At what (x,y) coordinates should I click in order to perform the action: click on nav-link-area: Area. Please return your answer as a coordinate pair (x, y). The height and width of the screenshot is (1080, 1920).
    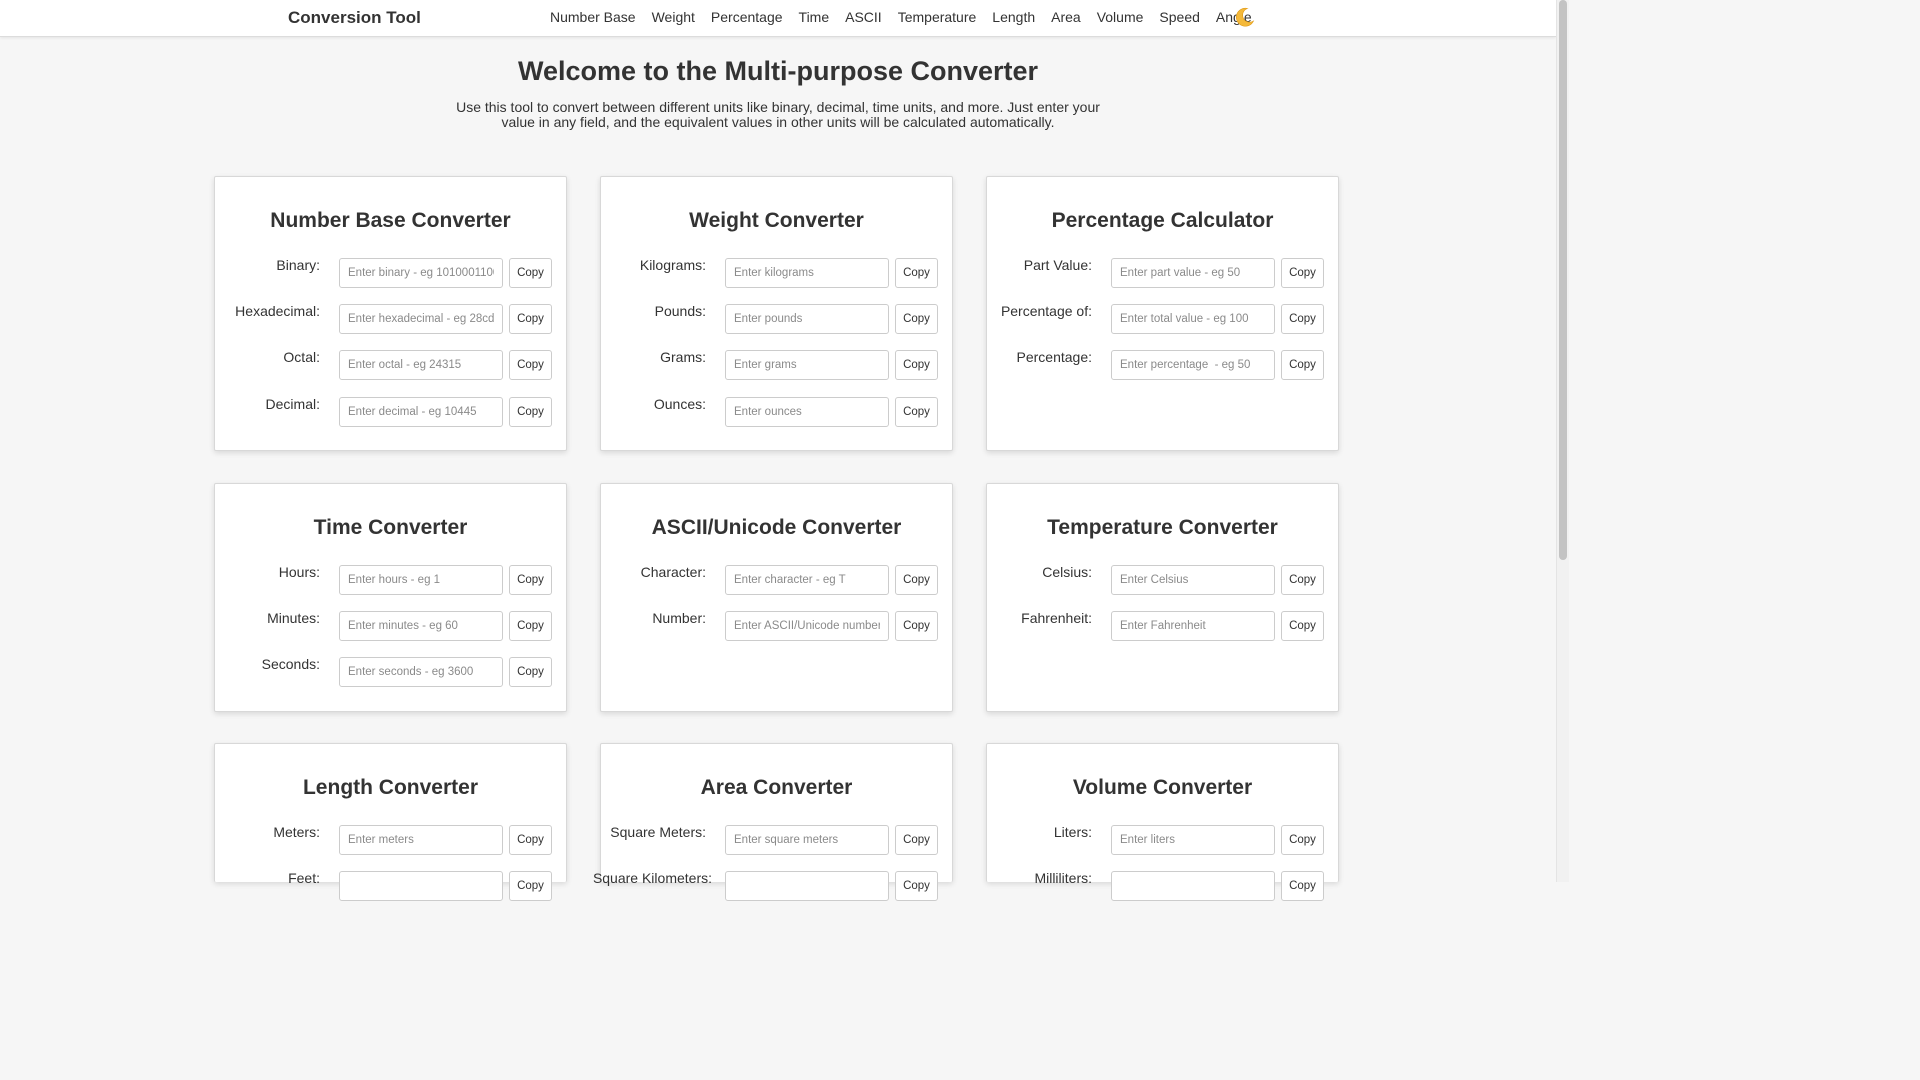
    Looking at the image, I should click on (1066, 17).